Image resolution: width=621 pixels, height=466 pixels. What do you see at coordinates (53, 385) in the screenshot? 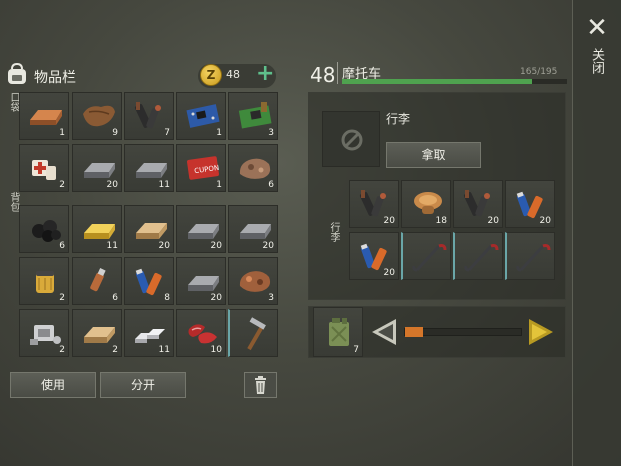
I see `use-button: 使用` at bounding box center [53, 385].